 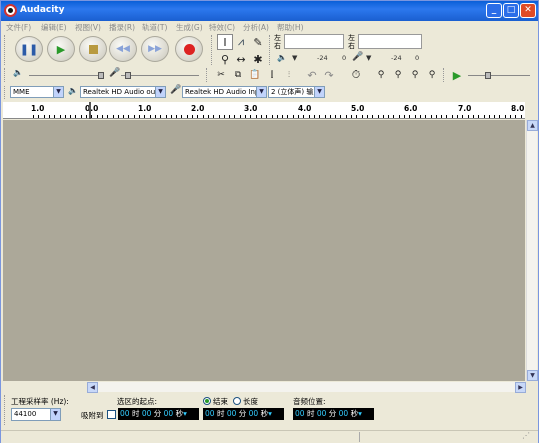 I want to click on menu-generate: 生成(G), so click(x=189, y=27).